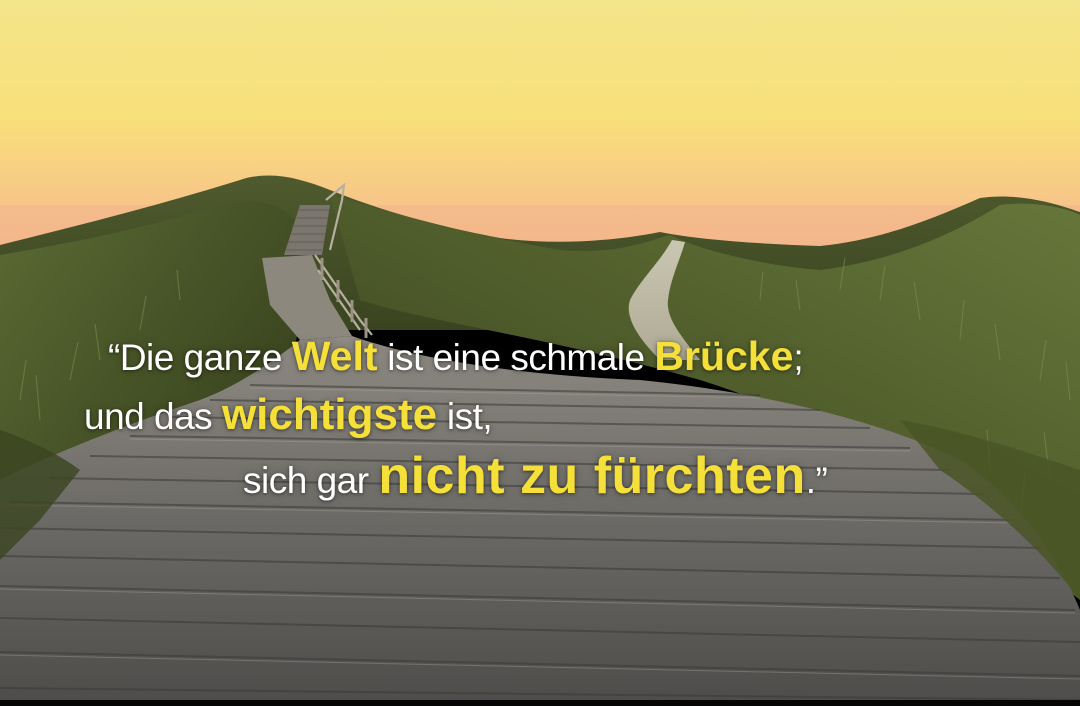  I want to click on bottom-border, so click(540, 703).